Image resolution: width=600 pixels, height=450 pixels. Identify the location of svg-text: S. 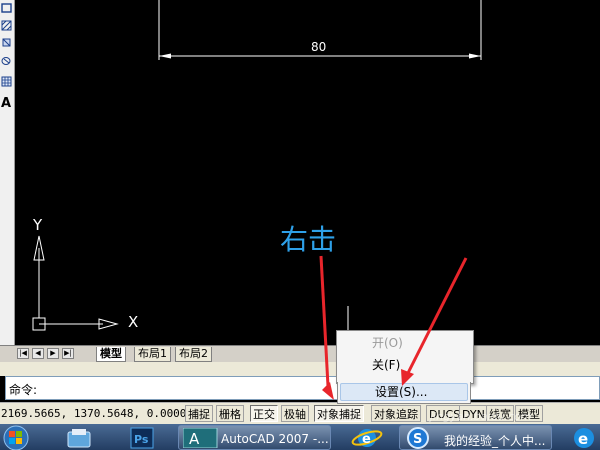
(417, 439).